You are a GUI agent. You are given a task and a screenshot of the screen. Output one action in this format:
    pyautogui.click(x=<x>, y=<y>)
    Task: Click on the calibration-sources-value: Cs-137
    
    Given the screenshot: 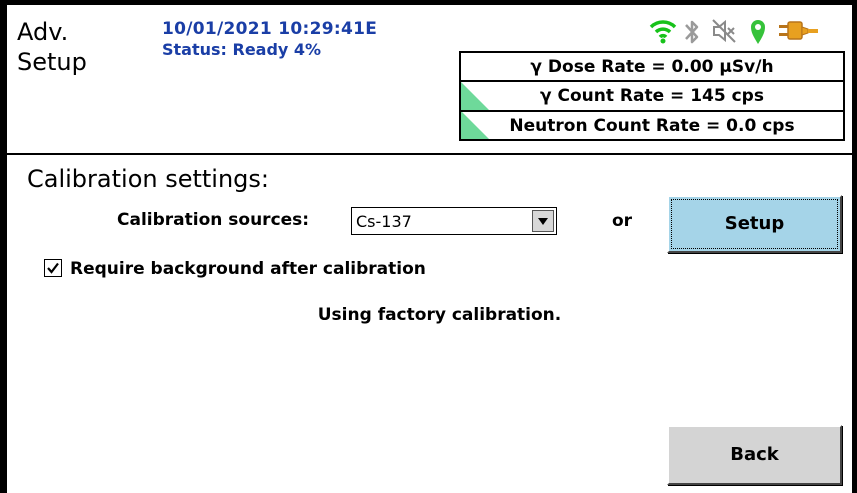 What is the action you would take?
    pyautogui.click(x=384, y=221)
    